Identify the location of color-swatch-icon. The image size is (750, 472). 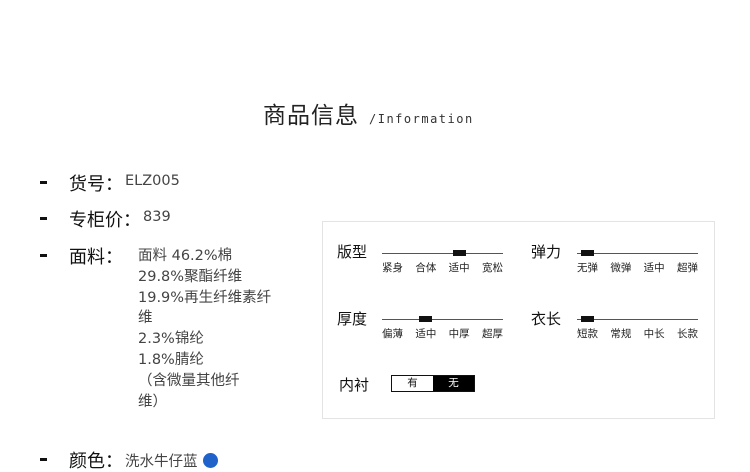
(210, 460).